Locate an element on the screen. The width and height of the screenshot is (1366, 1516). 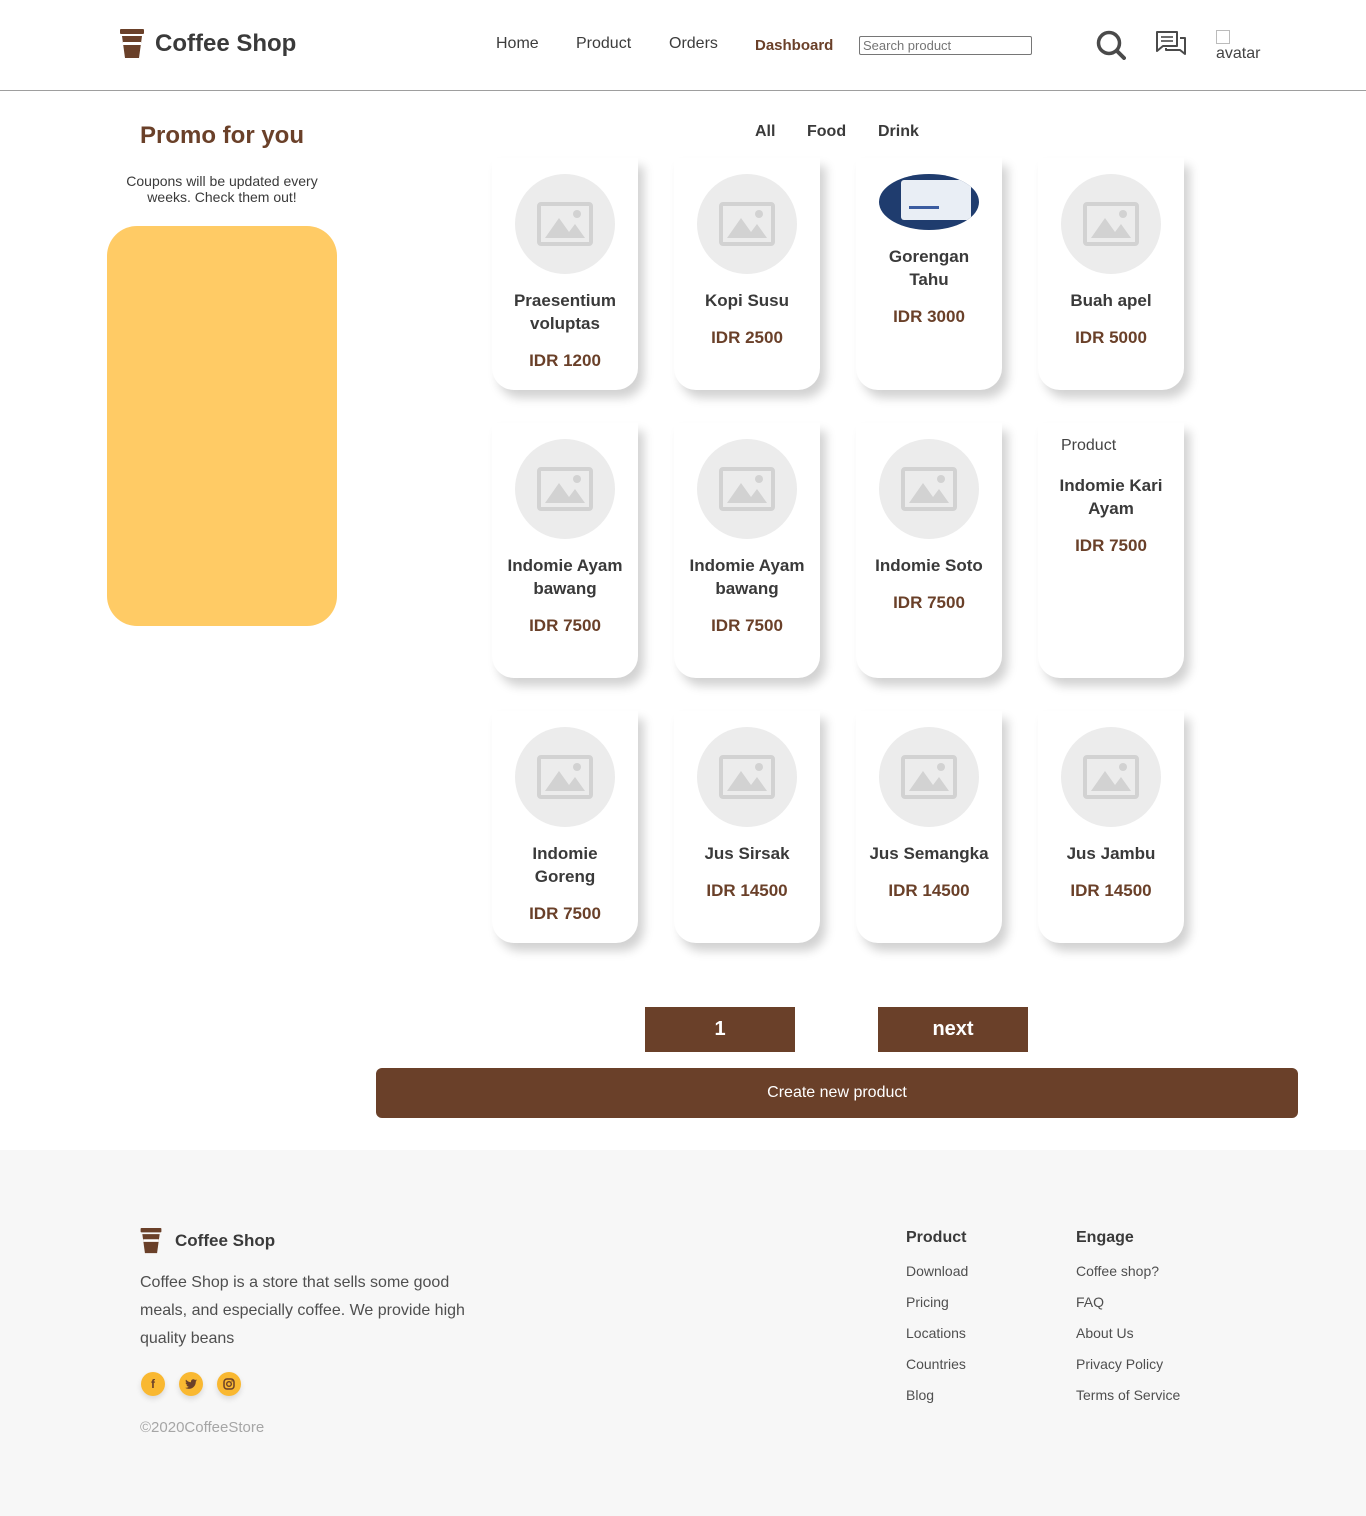
brand-logo: Coffee Shop is located at coordinates (208, 44).